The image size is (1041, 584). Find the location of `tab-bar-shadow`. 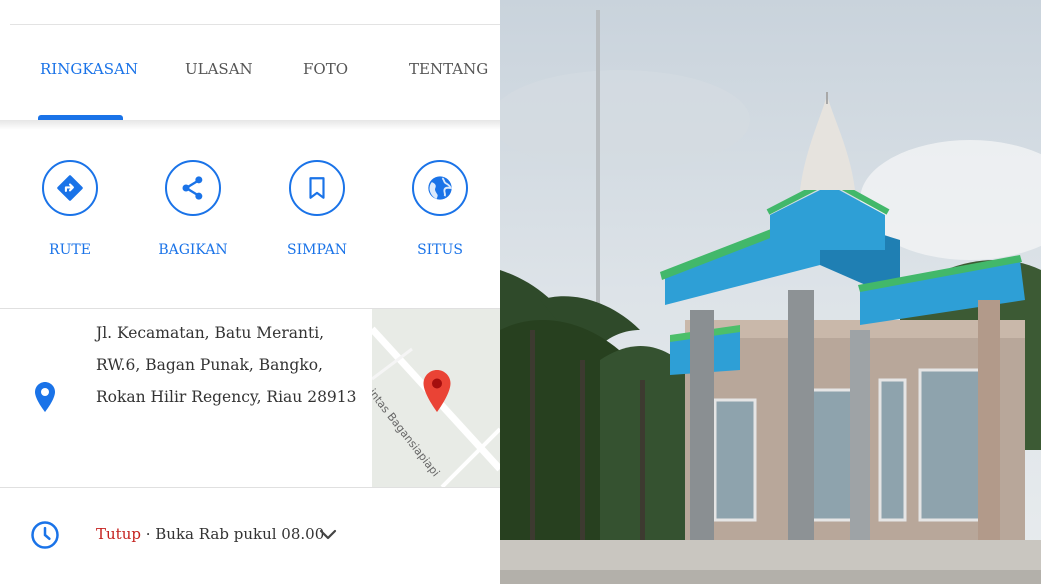

tab-bar-shadow is located at coordinates (250, 125).